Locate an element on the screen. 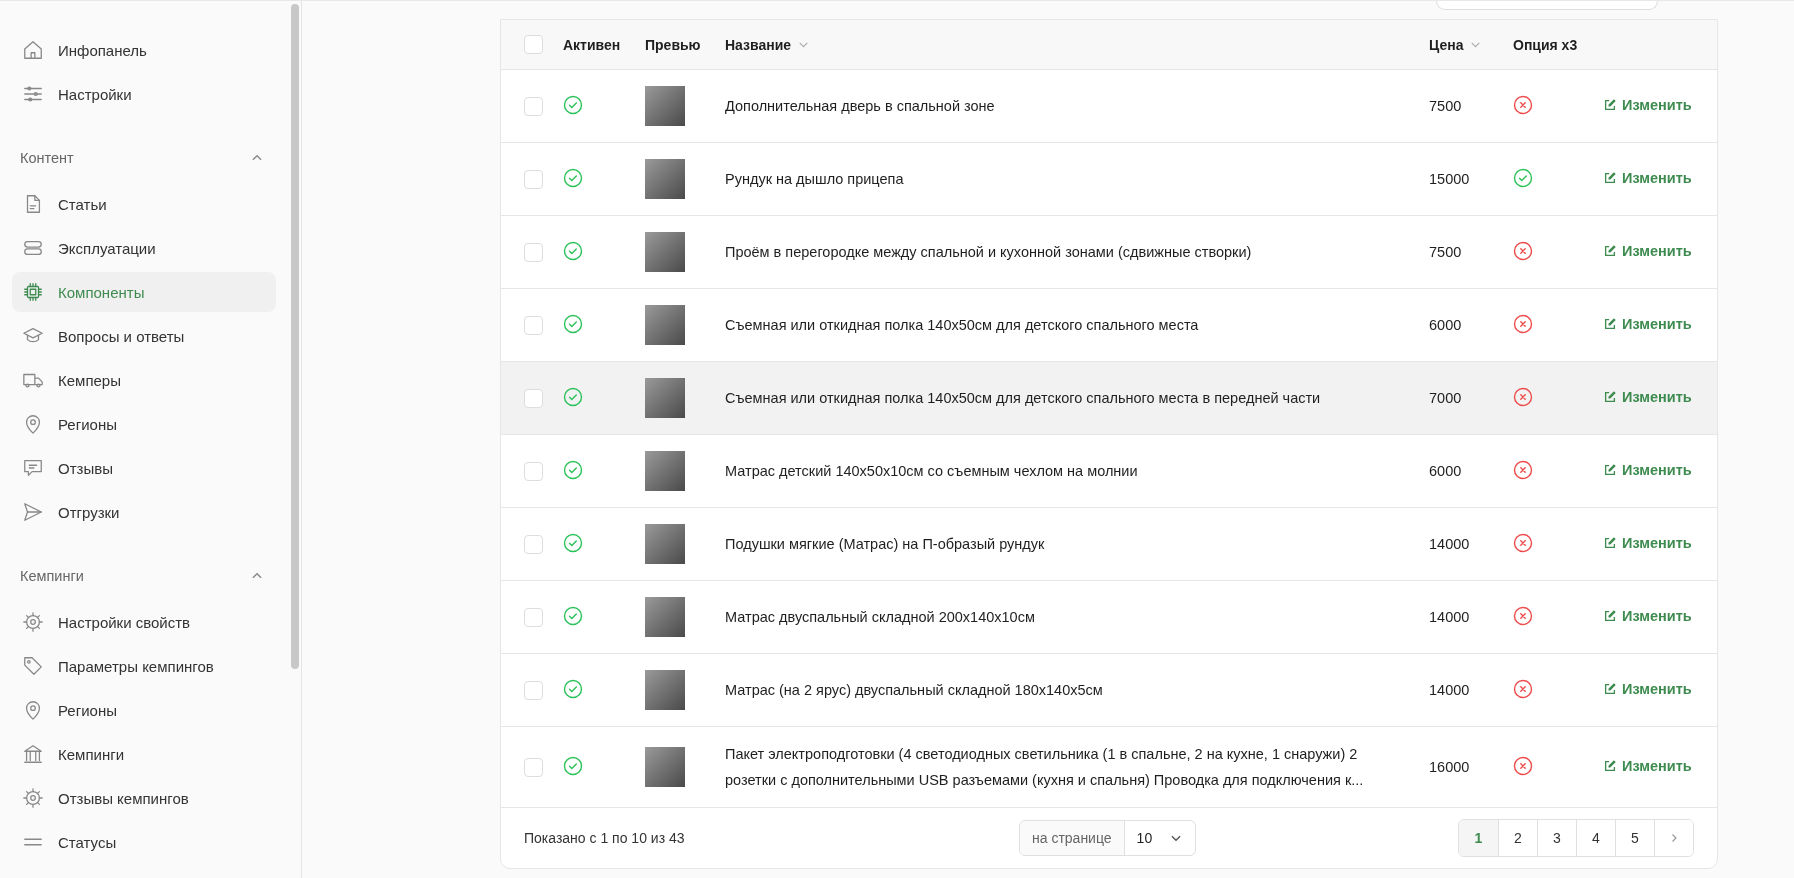 This screenshot has height=878, width=1794. tag-icon is located at coordinates (33, 666).